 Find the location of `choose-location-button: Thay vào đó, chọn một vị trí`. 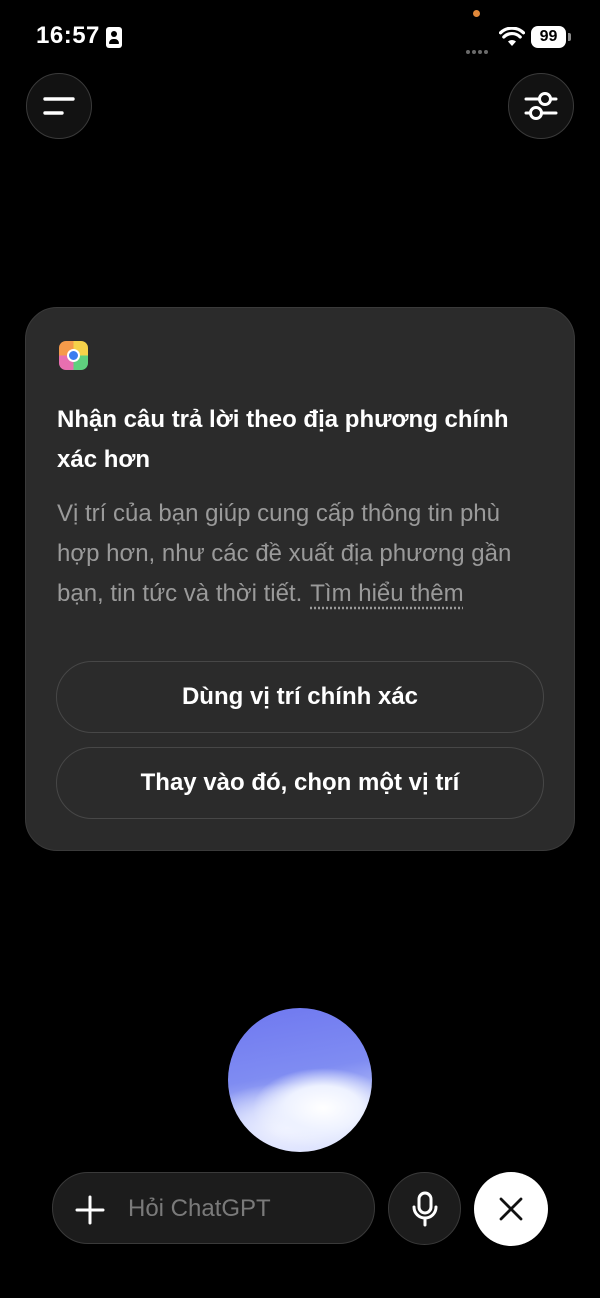

choose-location-button: Thay vào đó, chọn một vị trí is located at coordinates (300, 783).